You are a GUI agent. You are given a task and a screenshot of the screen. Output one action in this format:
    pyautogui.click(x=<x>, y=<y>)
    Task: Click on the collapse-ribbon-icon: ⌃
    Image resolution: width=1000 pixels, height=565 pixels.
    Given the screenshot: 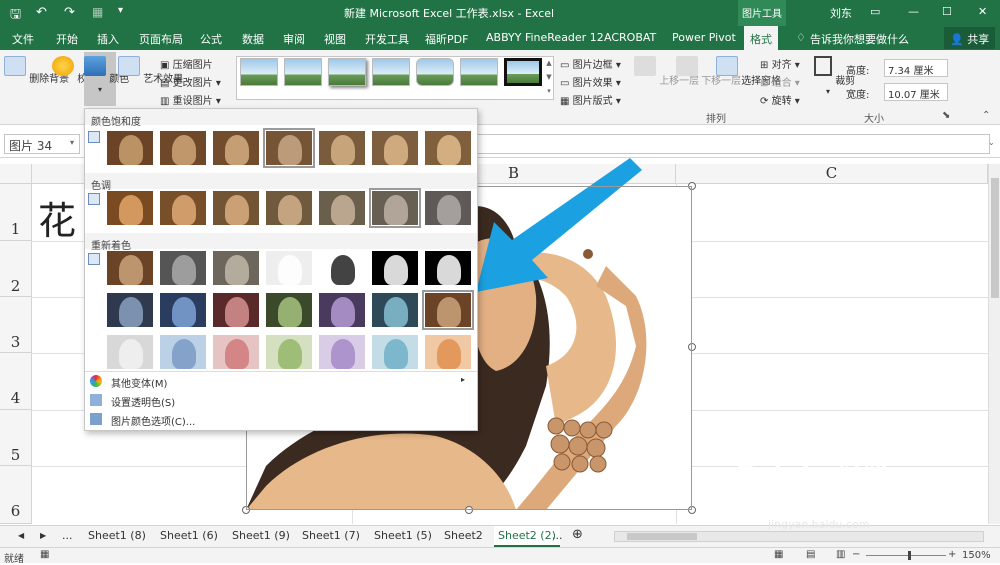 What is the action you would take?
    pyautogui.click(x=986, y=115)
    